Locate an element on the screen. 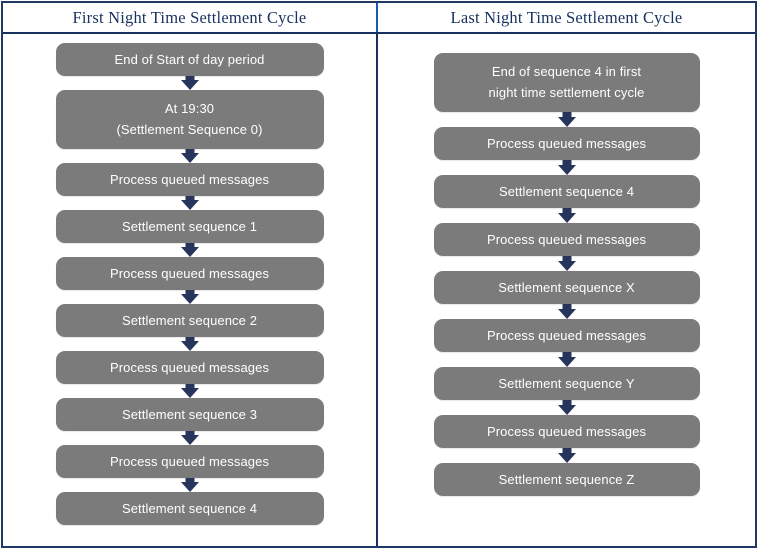  flow-node-label: At 19:30 is located at coordinates (189, 108).